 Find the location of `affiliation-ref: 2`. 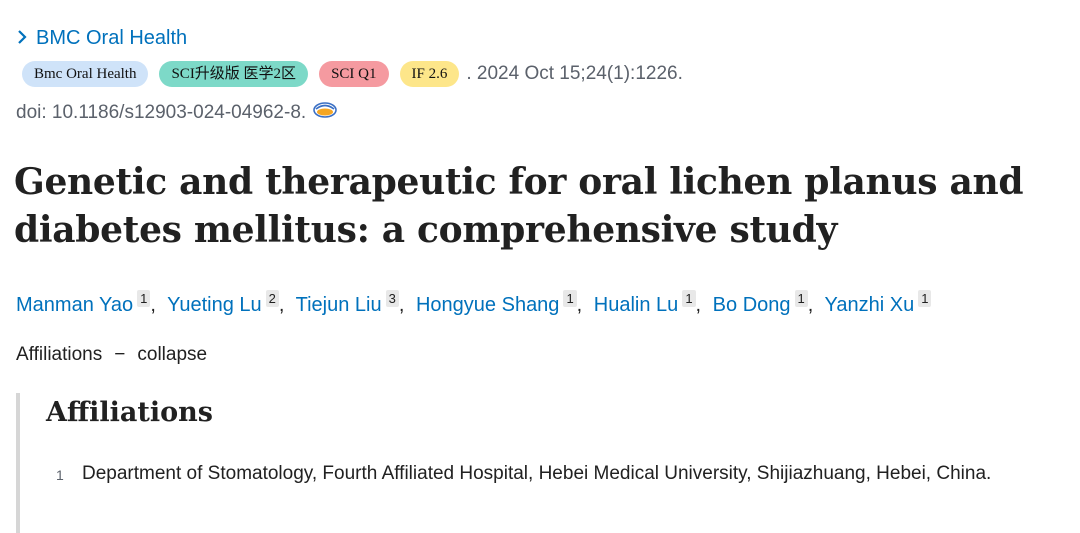

affiliation-ref: 2 is located at coordinates (272, 298).